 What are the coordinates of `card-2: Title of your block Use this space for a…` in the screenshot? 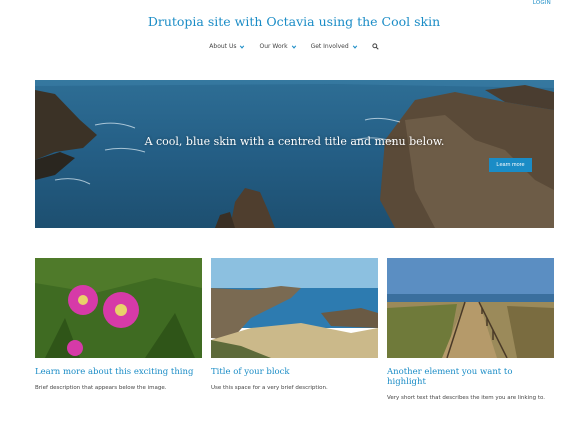 It's located at (294, 325).